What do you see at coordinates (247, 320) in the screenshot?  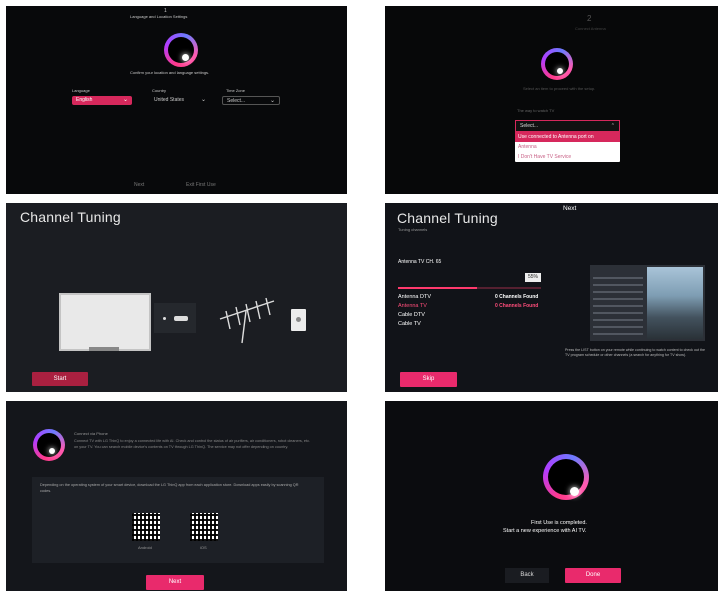 I see `antenna-icon` at bounding box center [247, 320].